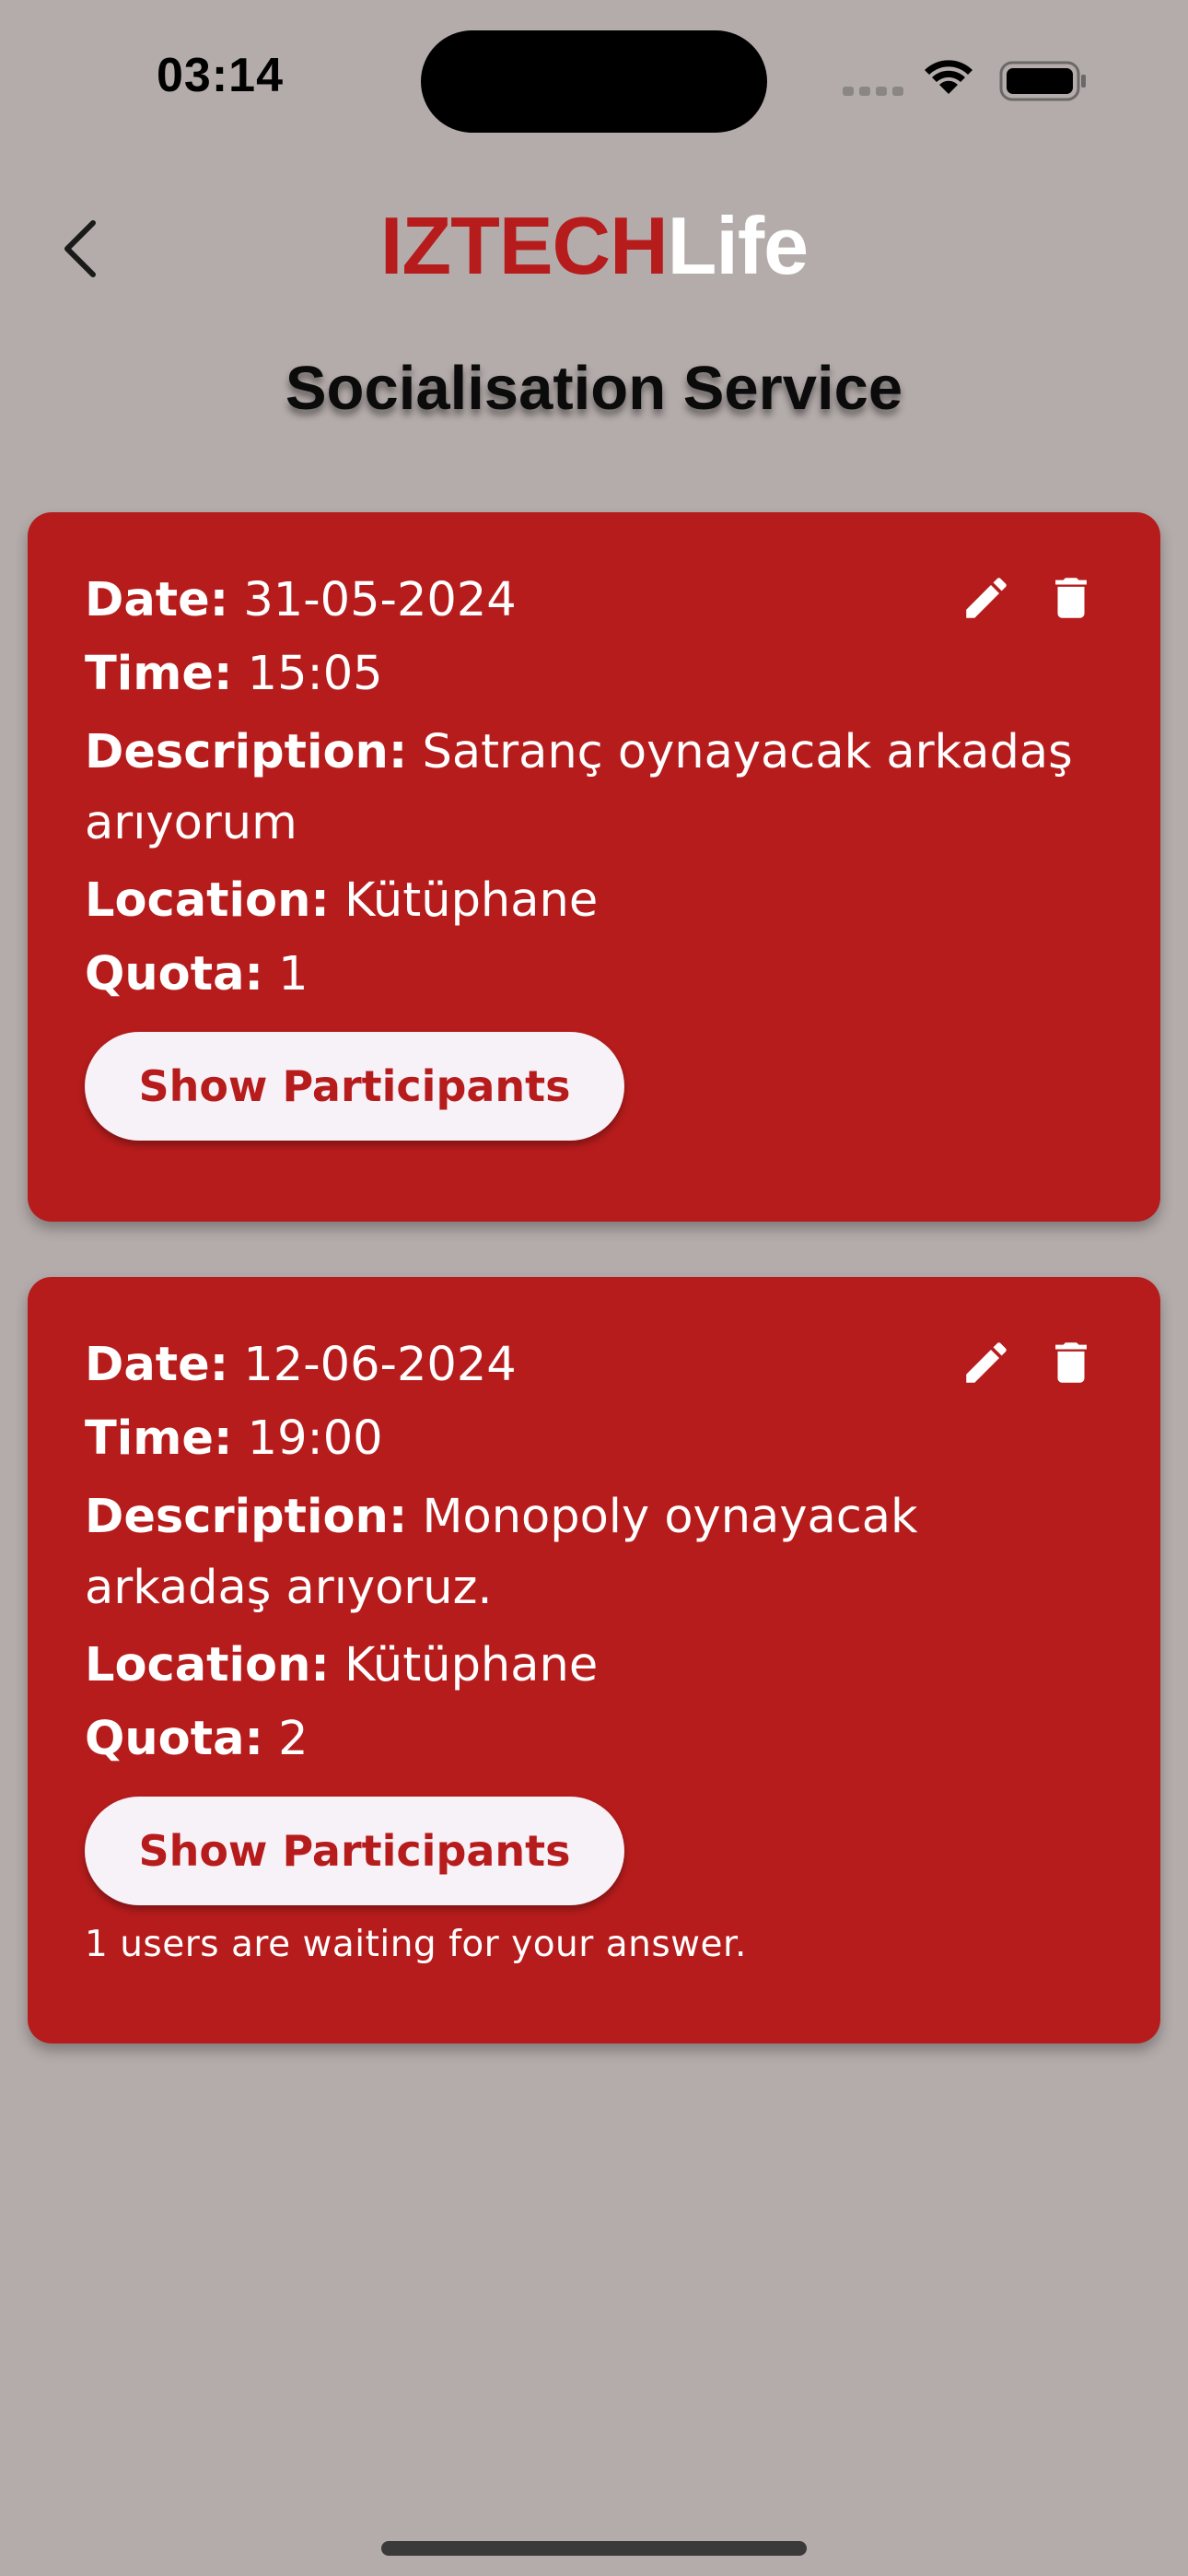 The height and width of the screenshot is (2576, 1188). What do you see at coordinates (594, 388) in the screenshot?
I see `page-title: Socialisation Service` at bounding box center [594, 388].